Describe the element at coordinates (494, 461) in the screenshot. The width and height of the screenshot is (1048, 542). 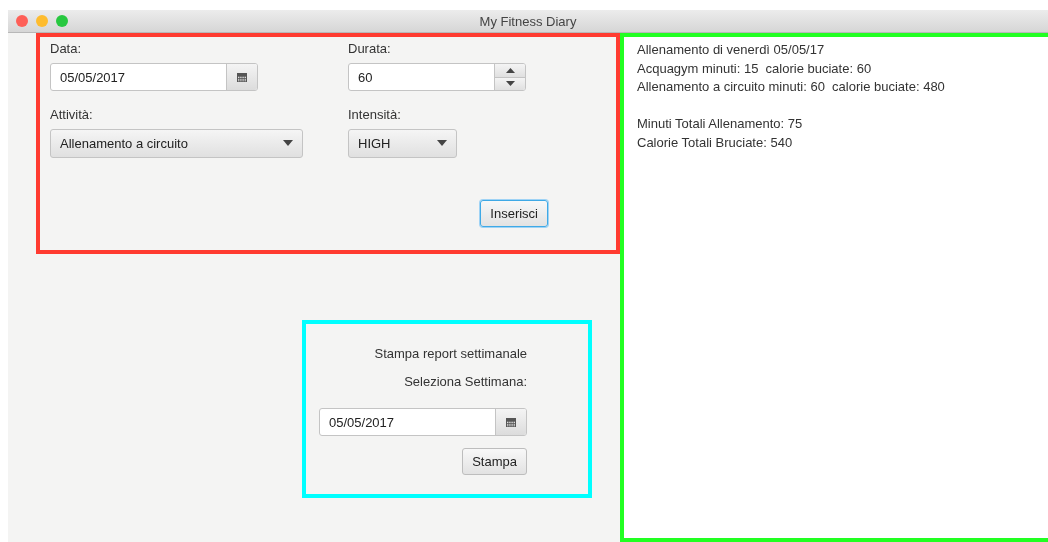
I see `print-button: Stampa` at that location.